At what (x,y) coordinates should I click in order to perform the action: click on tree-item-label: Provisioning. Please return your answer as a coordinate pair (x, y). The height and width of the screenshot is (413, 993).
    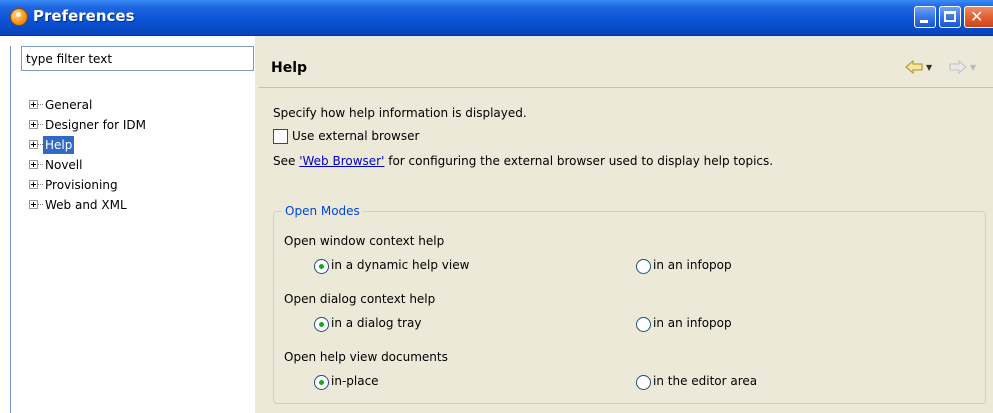
    Looking at the image, I should click on (81, 185).